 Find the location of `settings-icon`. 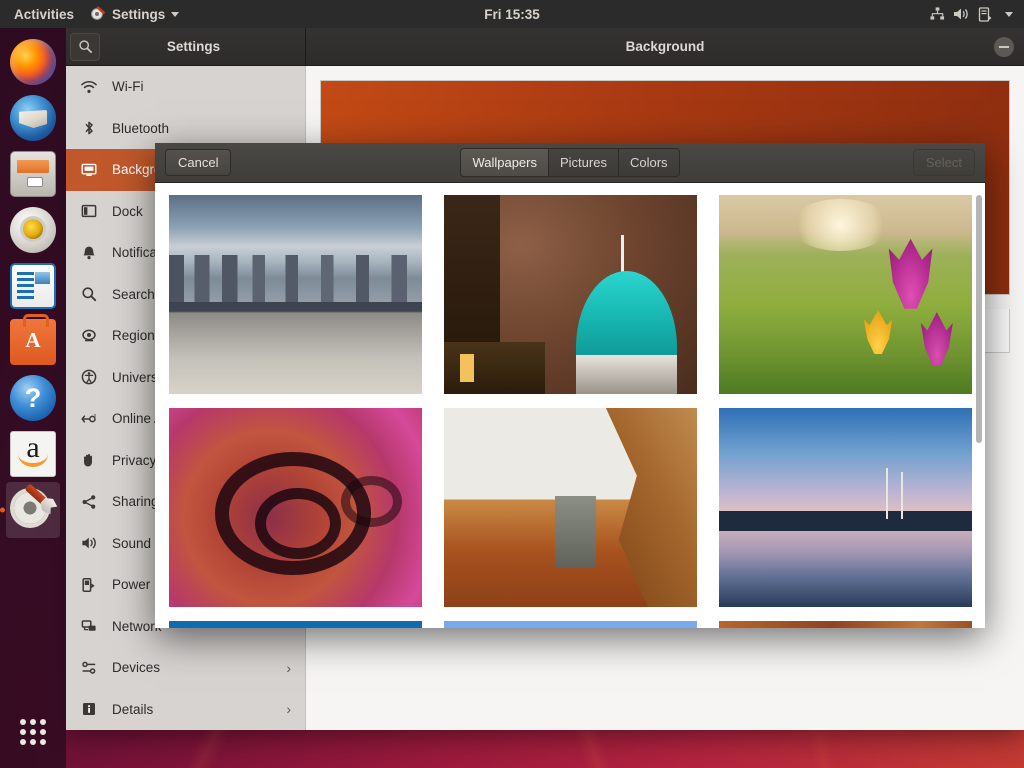

settings-icon is located at coordinates (33, 508).